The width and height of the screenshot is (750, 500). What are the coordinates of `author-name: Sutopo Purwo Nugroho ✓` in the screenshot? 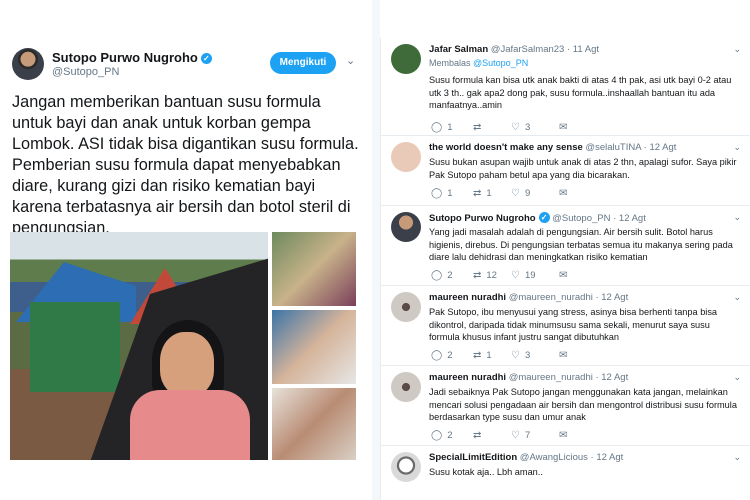 It's located at (132, 57).